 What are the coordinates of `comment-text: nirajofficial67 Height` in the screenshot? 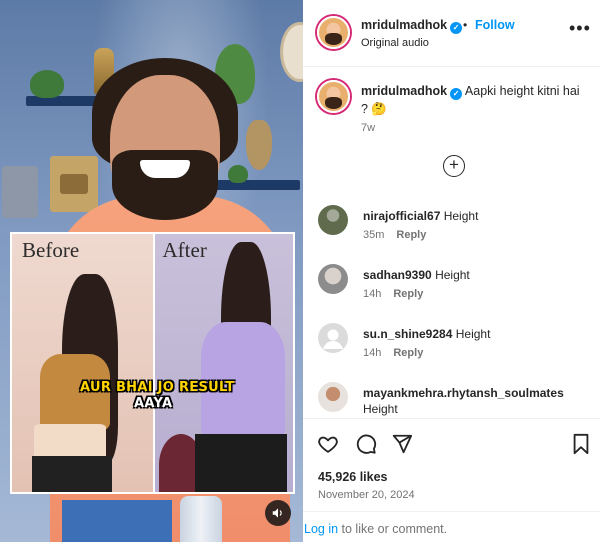 It's located at (478, 216).